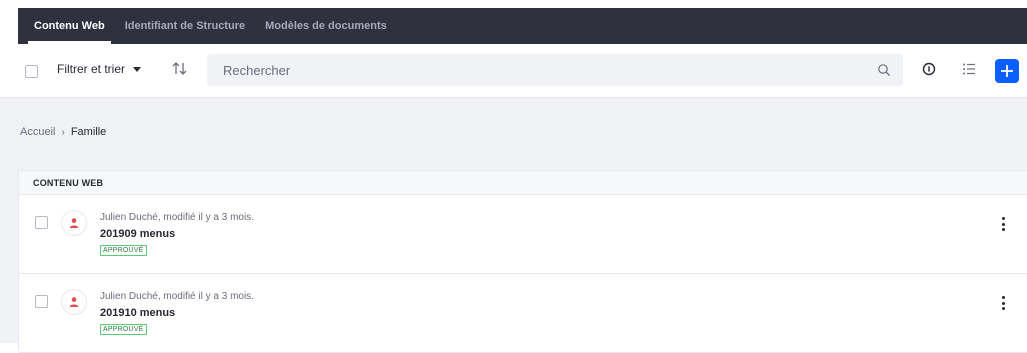  I want to click on list-view-icon, so click(969, 69).